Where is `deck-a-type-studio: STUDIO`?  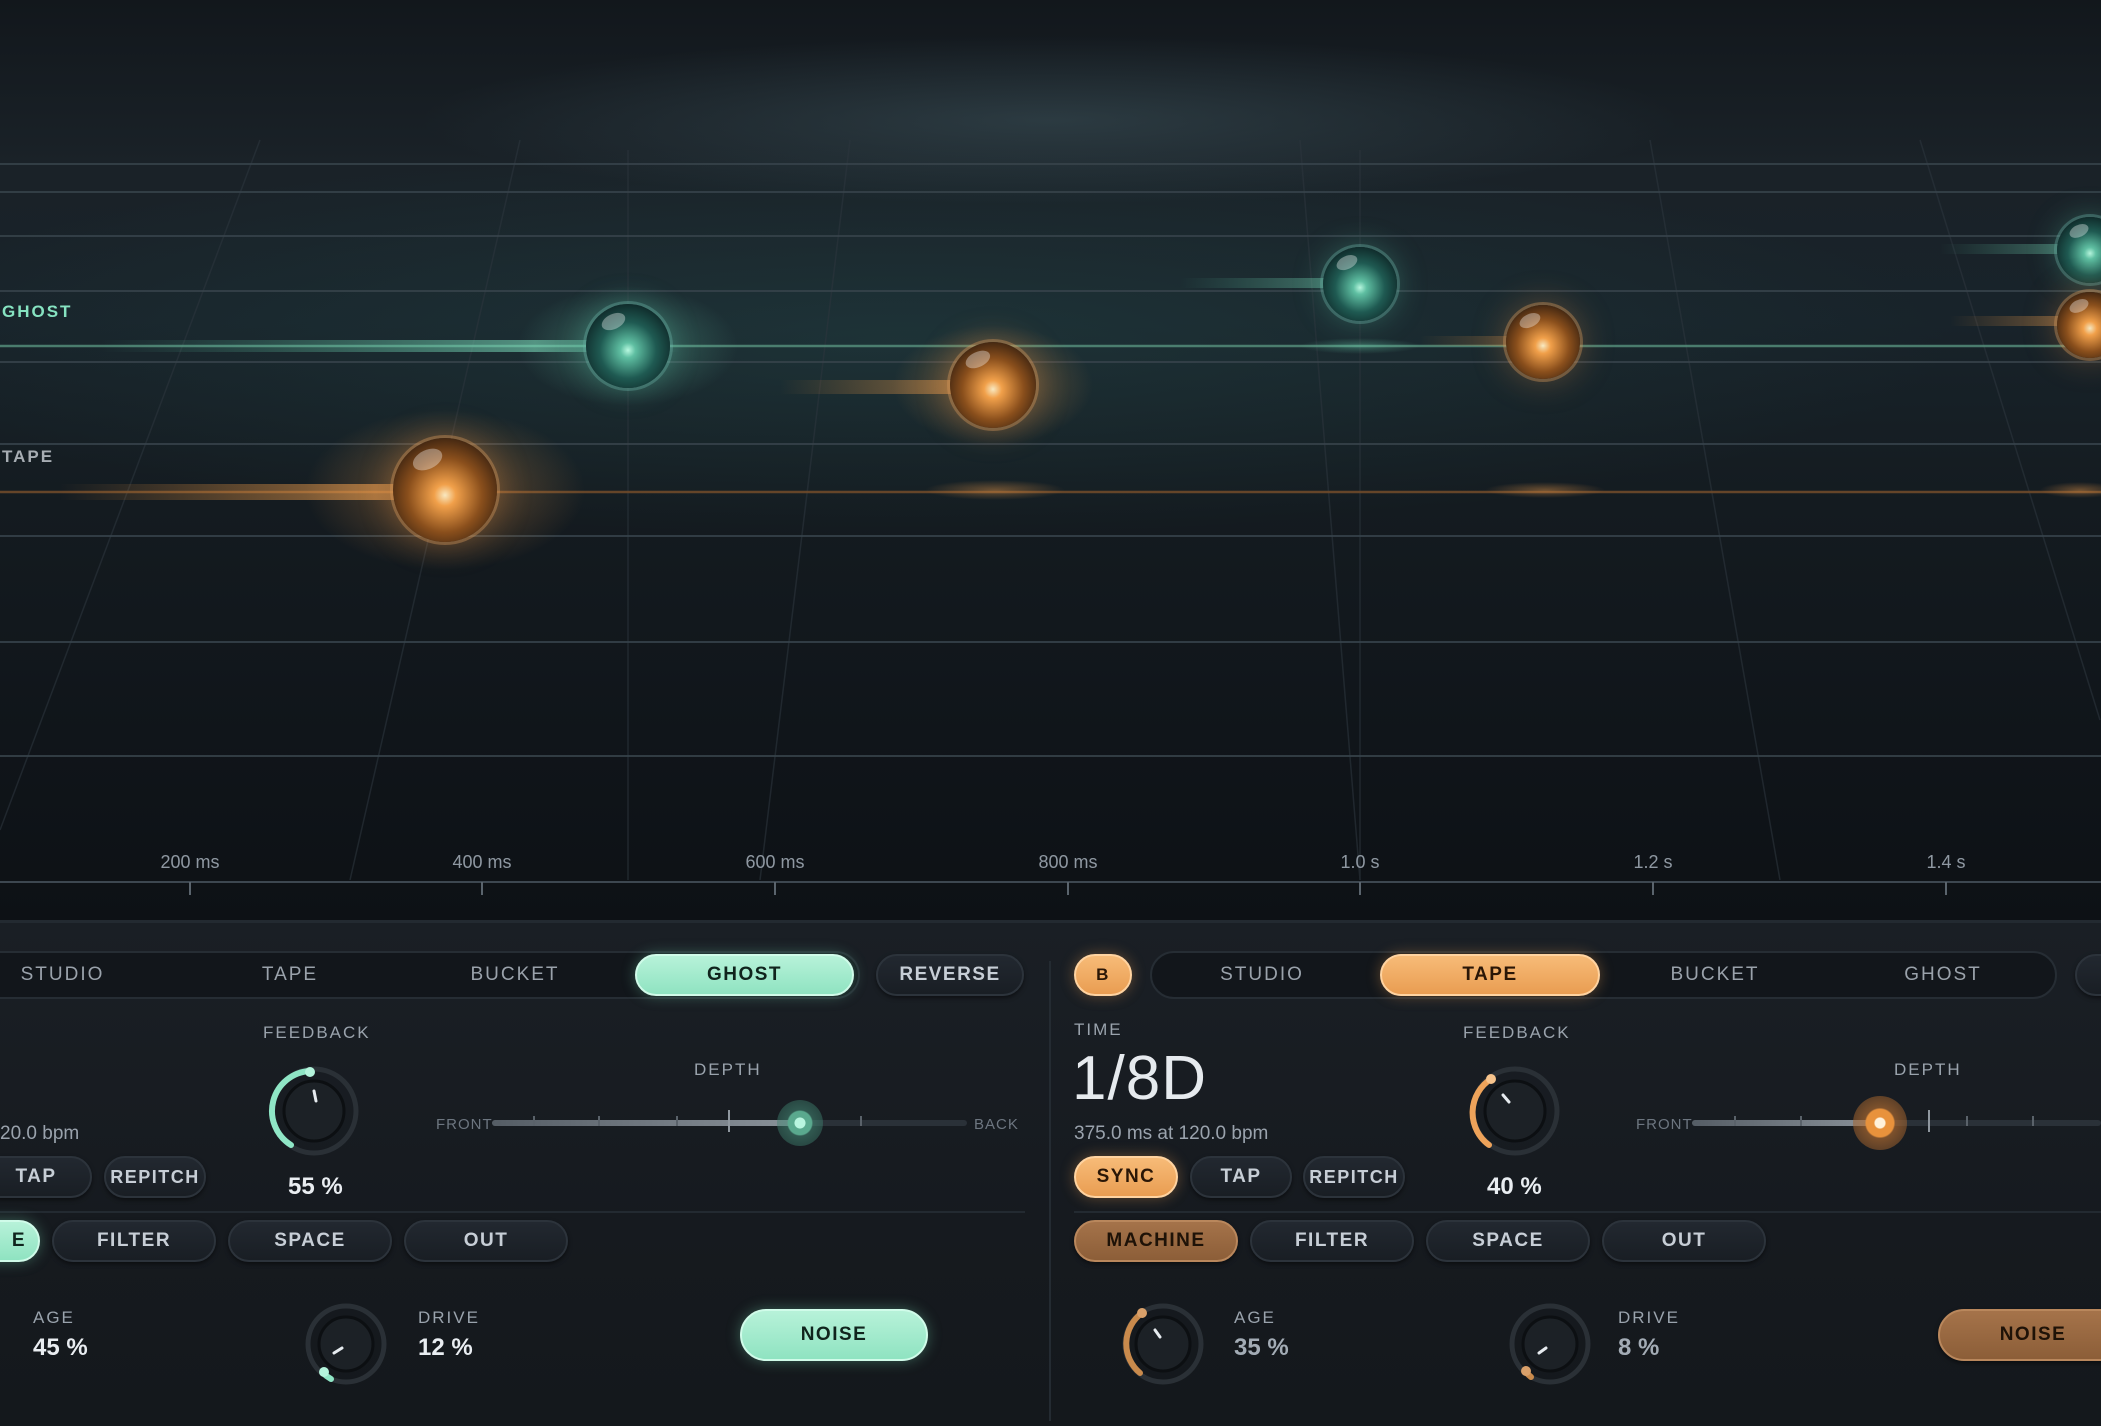 deck-a-type-studio: STUDIO is located at coordinates (62, 975).